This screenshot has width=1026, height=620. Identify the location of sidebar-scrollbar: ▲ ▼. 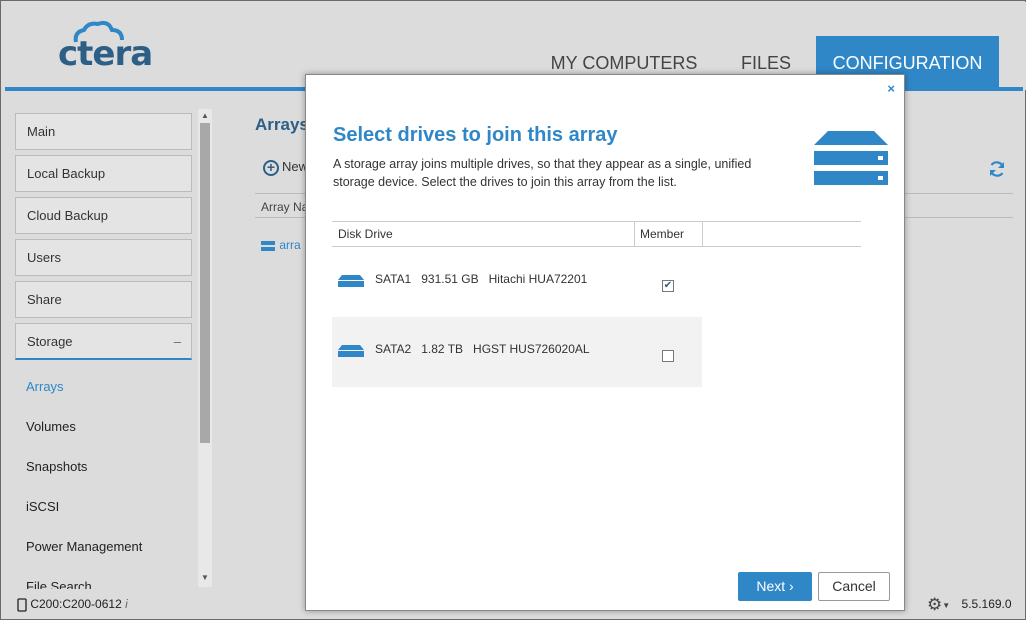
(205, 348).